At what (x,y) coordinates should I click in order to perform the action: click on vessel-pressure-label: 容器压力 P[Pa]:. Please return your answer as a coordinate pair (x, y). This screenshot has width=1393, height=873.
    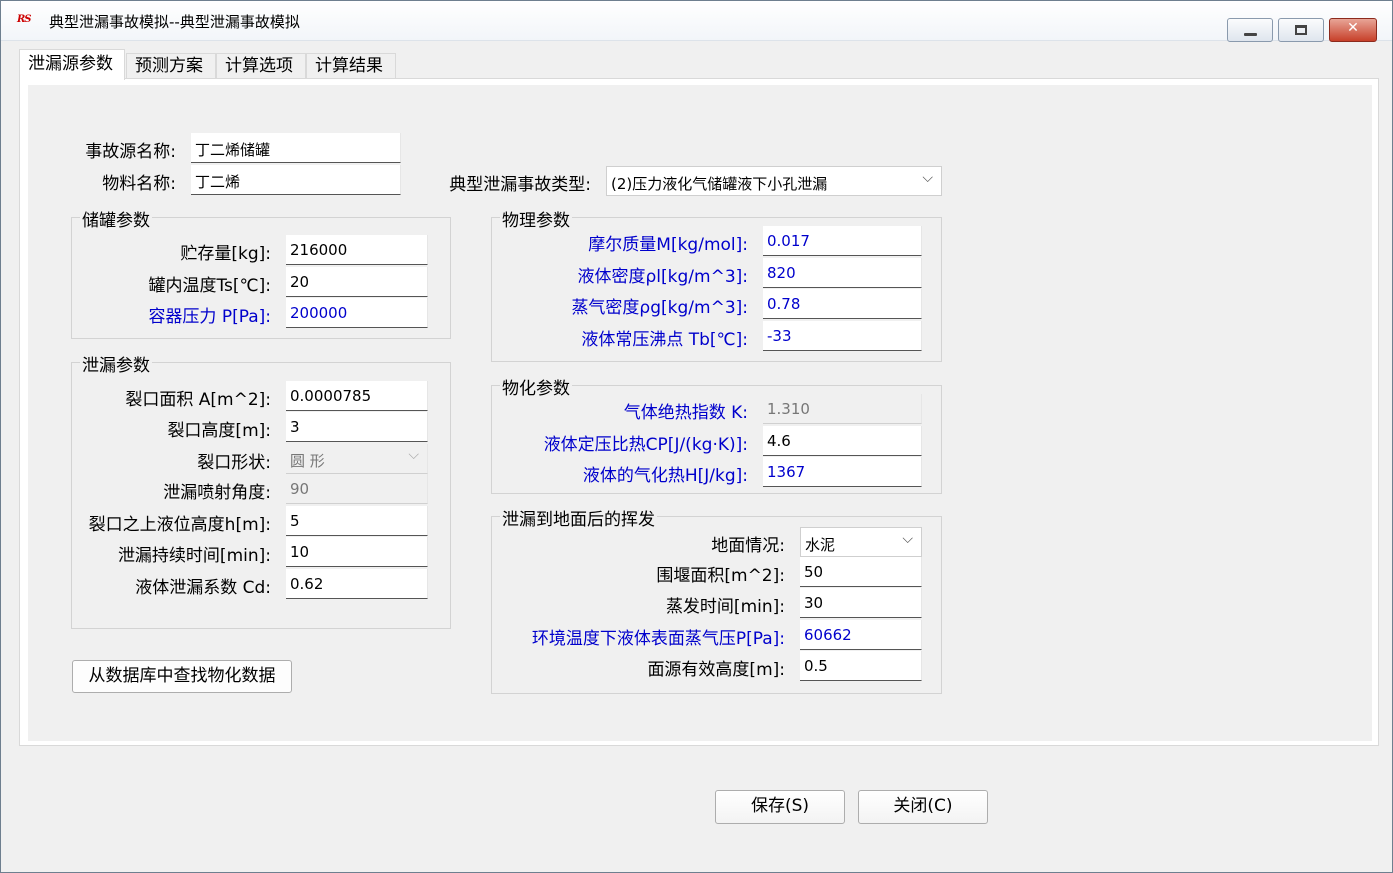
    Looking at the image, I should click on (209, 317).